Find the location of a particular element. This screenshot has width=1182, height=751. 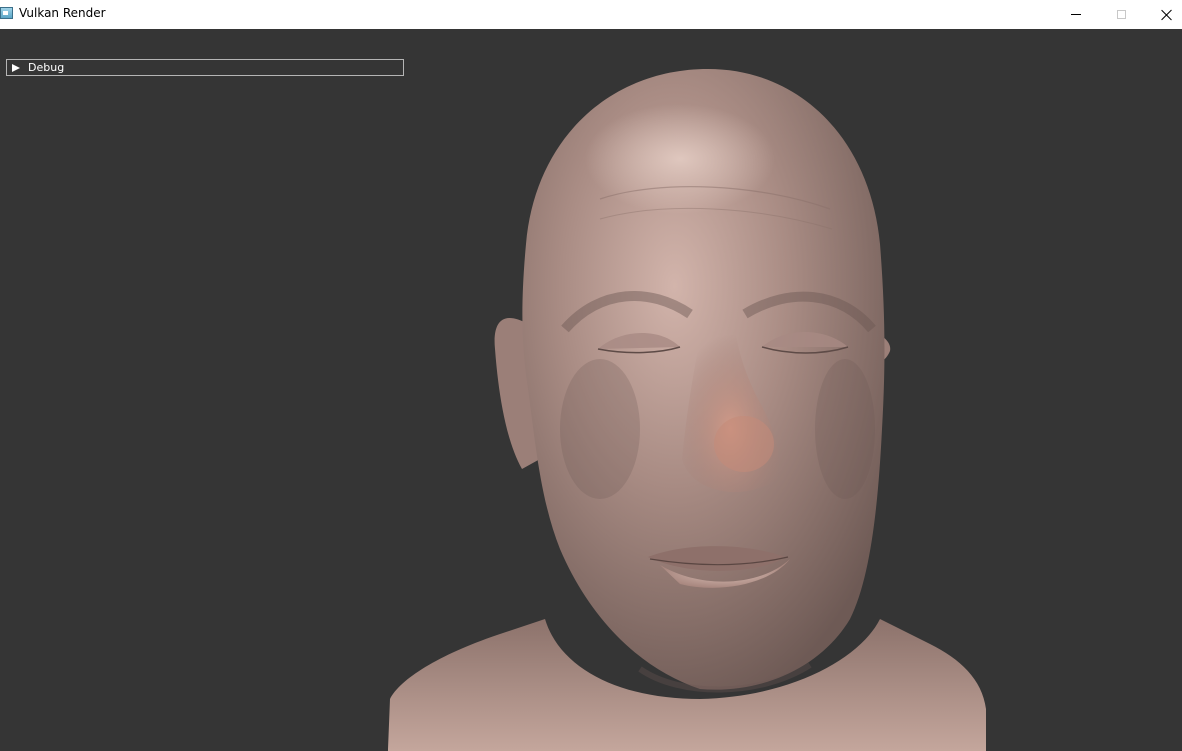

title-bar: Vulkan Render is located at coordinates (591, 14).